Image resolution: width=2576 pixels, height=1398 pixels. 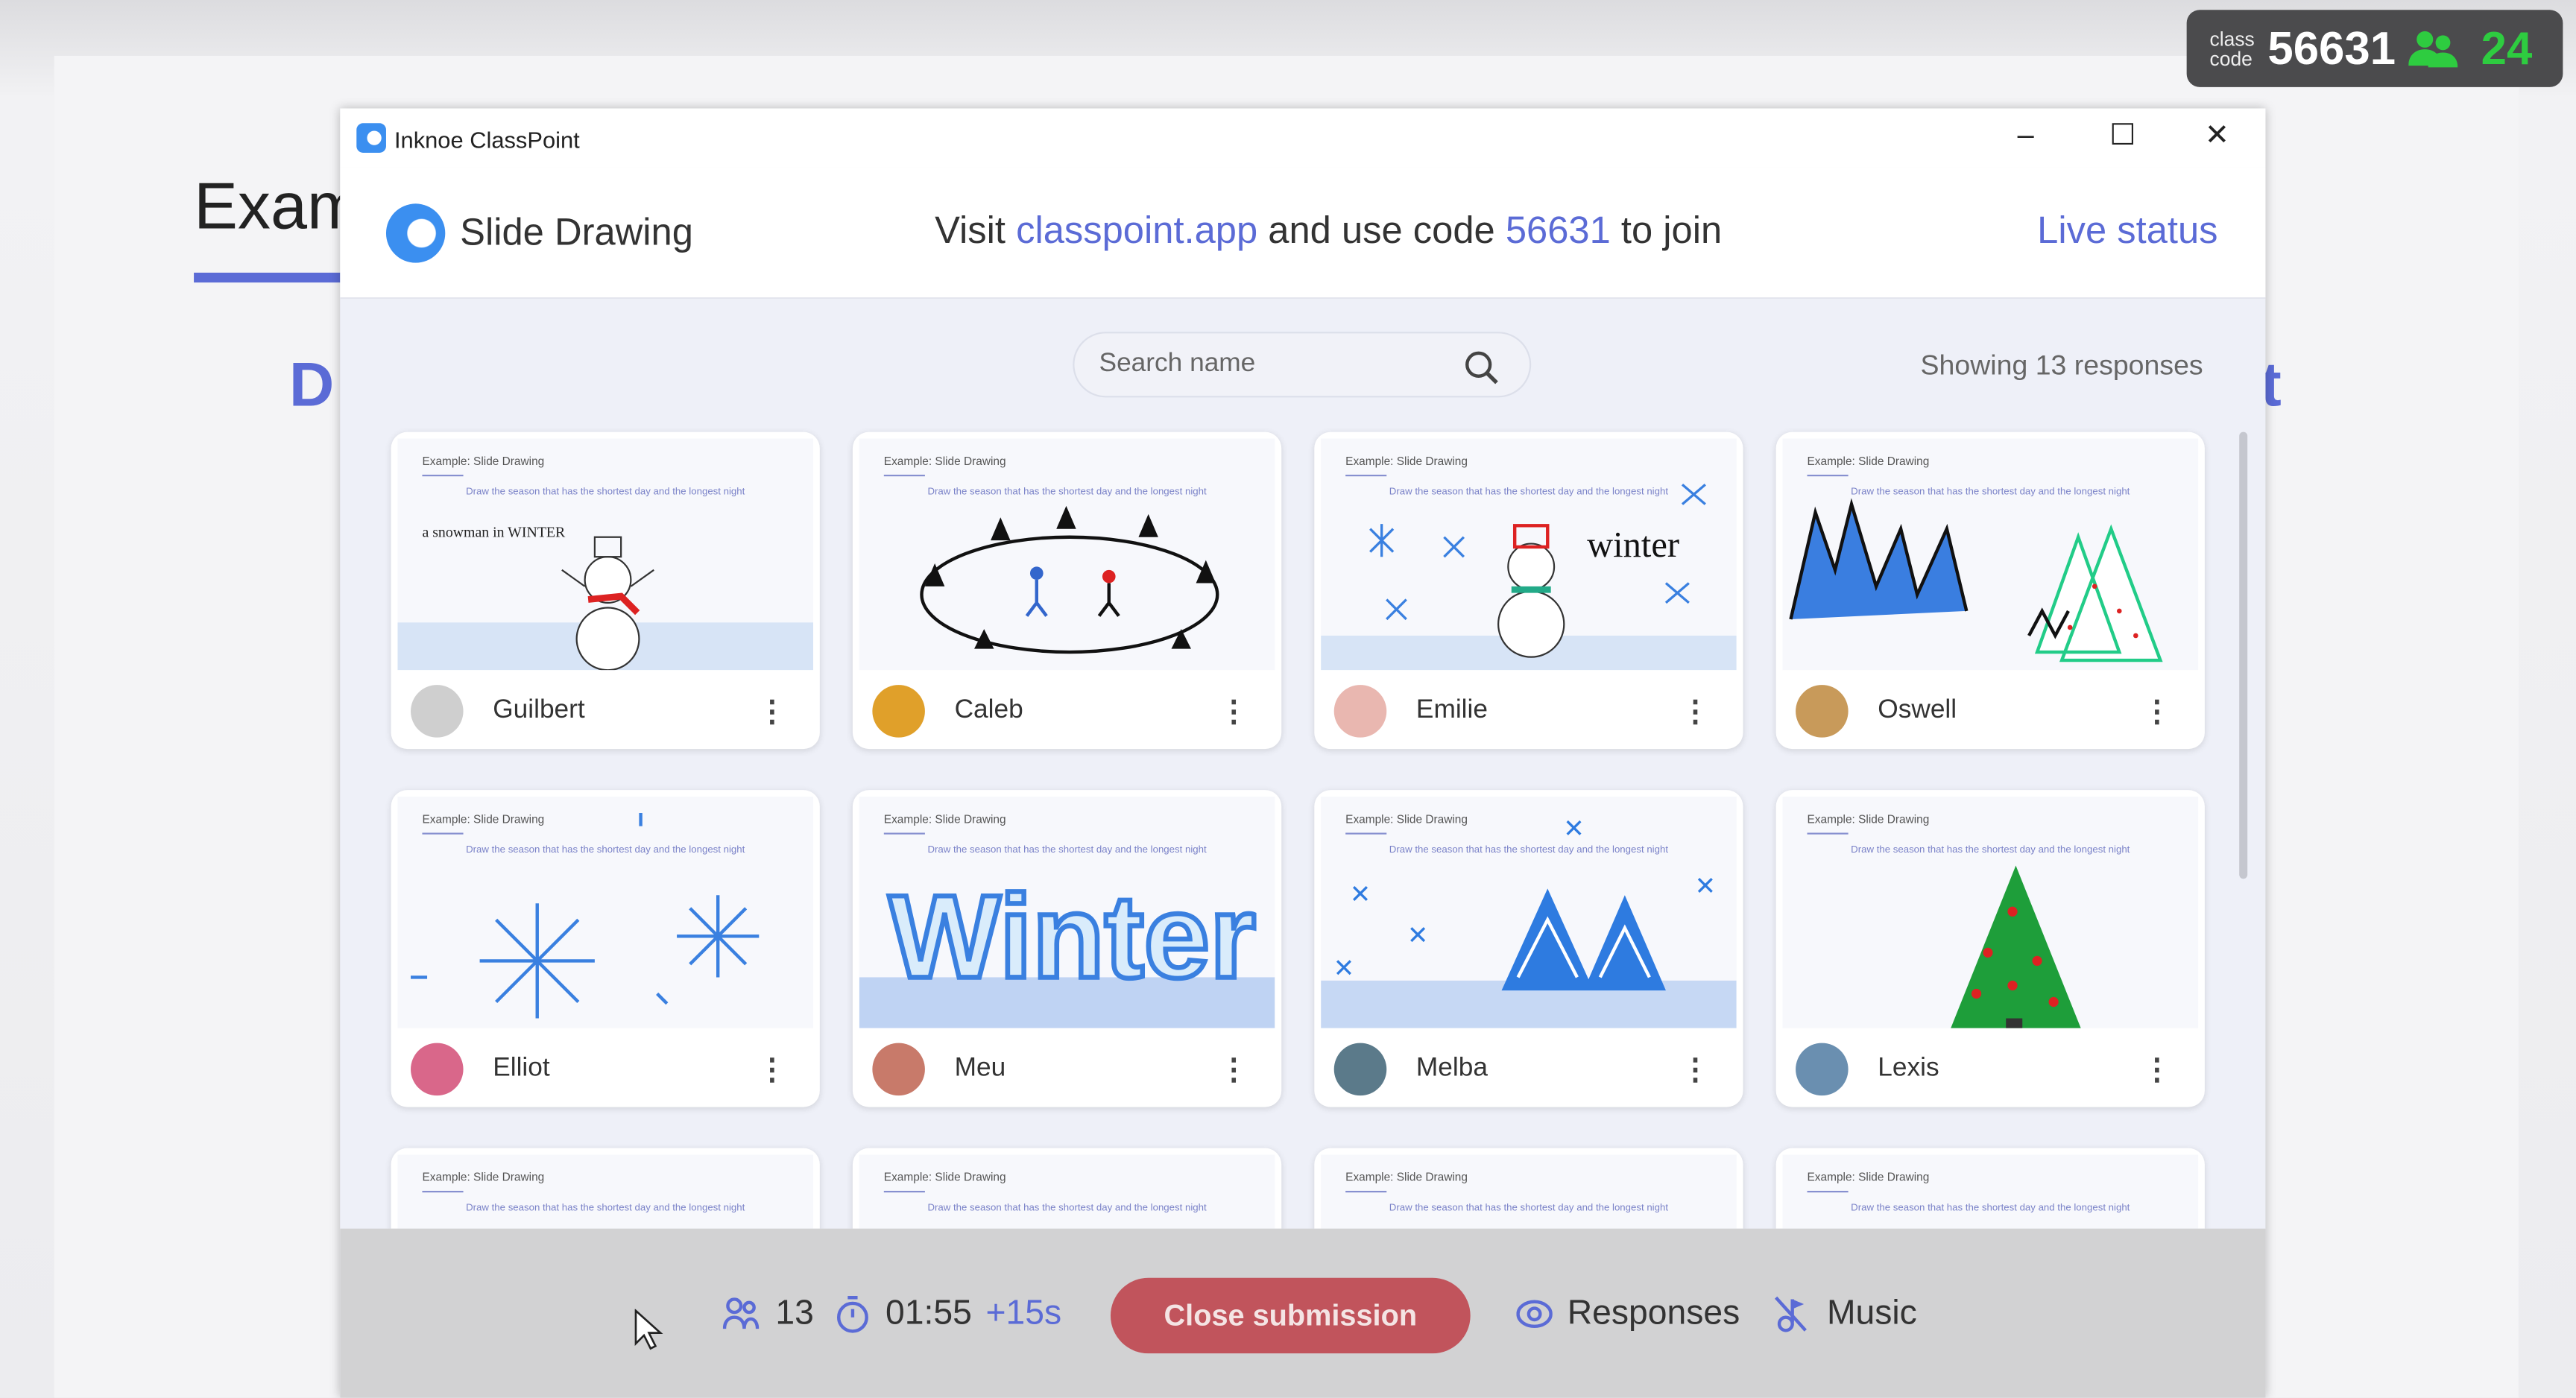 I want to click on student-name: Guilbert, so click(x=539, y=710).